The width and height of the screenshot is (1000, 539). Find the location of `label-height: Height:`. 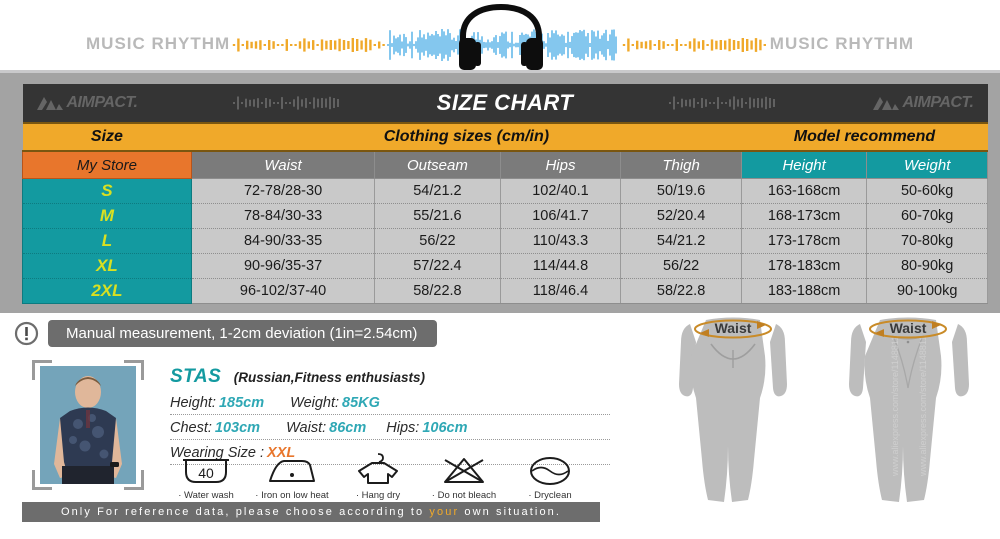

label-height: Height: is located at coordinates (193, 403).